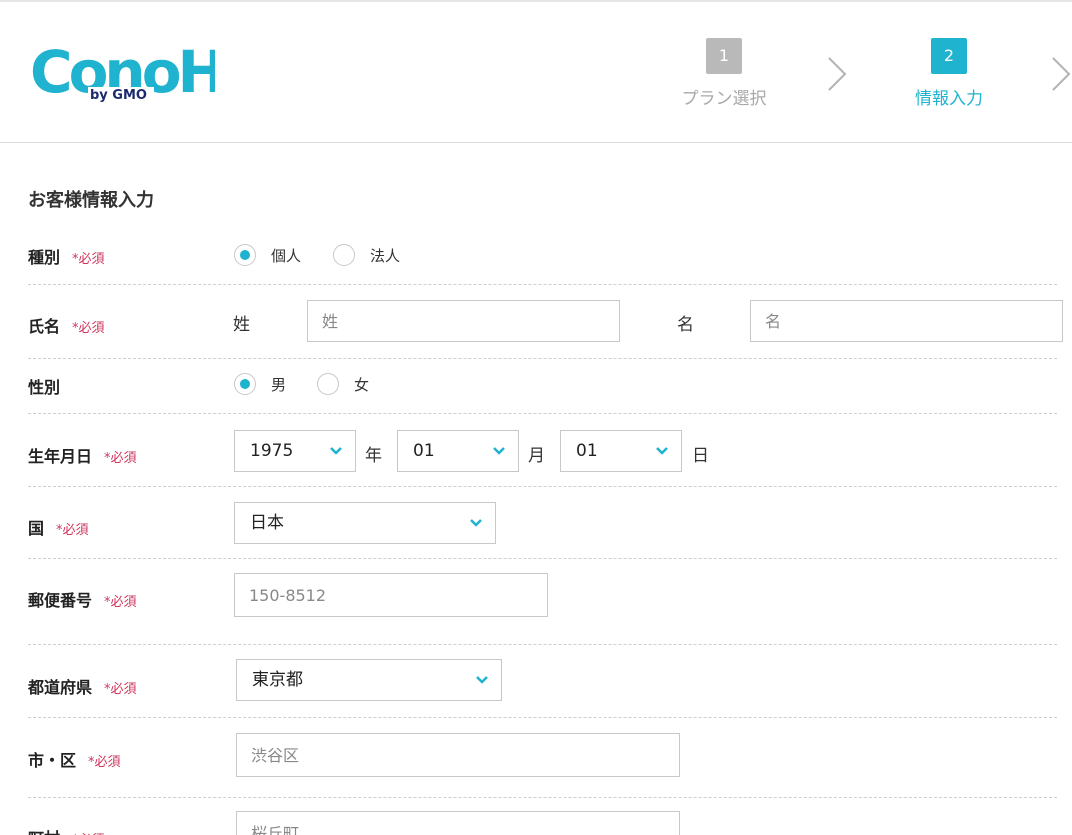  I want to click on field-label: 国 *必須, so click(58, 527).